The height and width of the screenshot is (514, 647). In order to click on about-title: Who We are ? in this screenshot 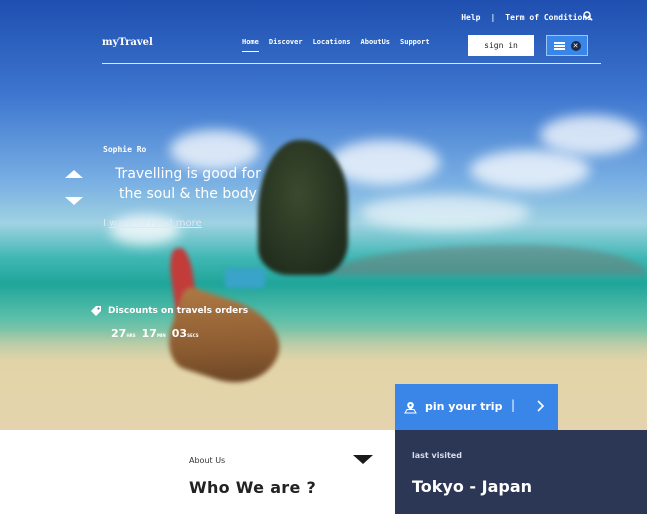, I will do `click(253, 487)`.